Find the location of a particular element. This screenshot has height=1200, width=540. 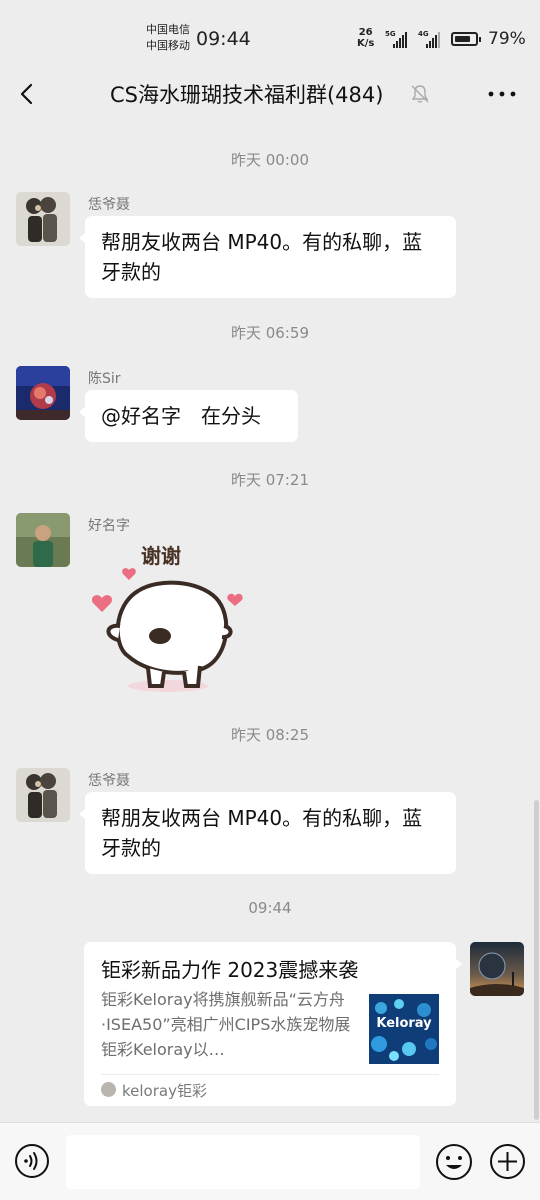

status-bar: 中国电信 中国移动 09:44 26 K/s 5G 4G 79% is located at coordinates (270, 36).